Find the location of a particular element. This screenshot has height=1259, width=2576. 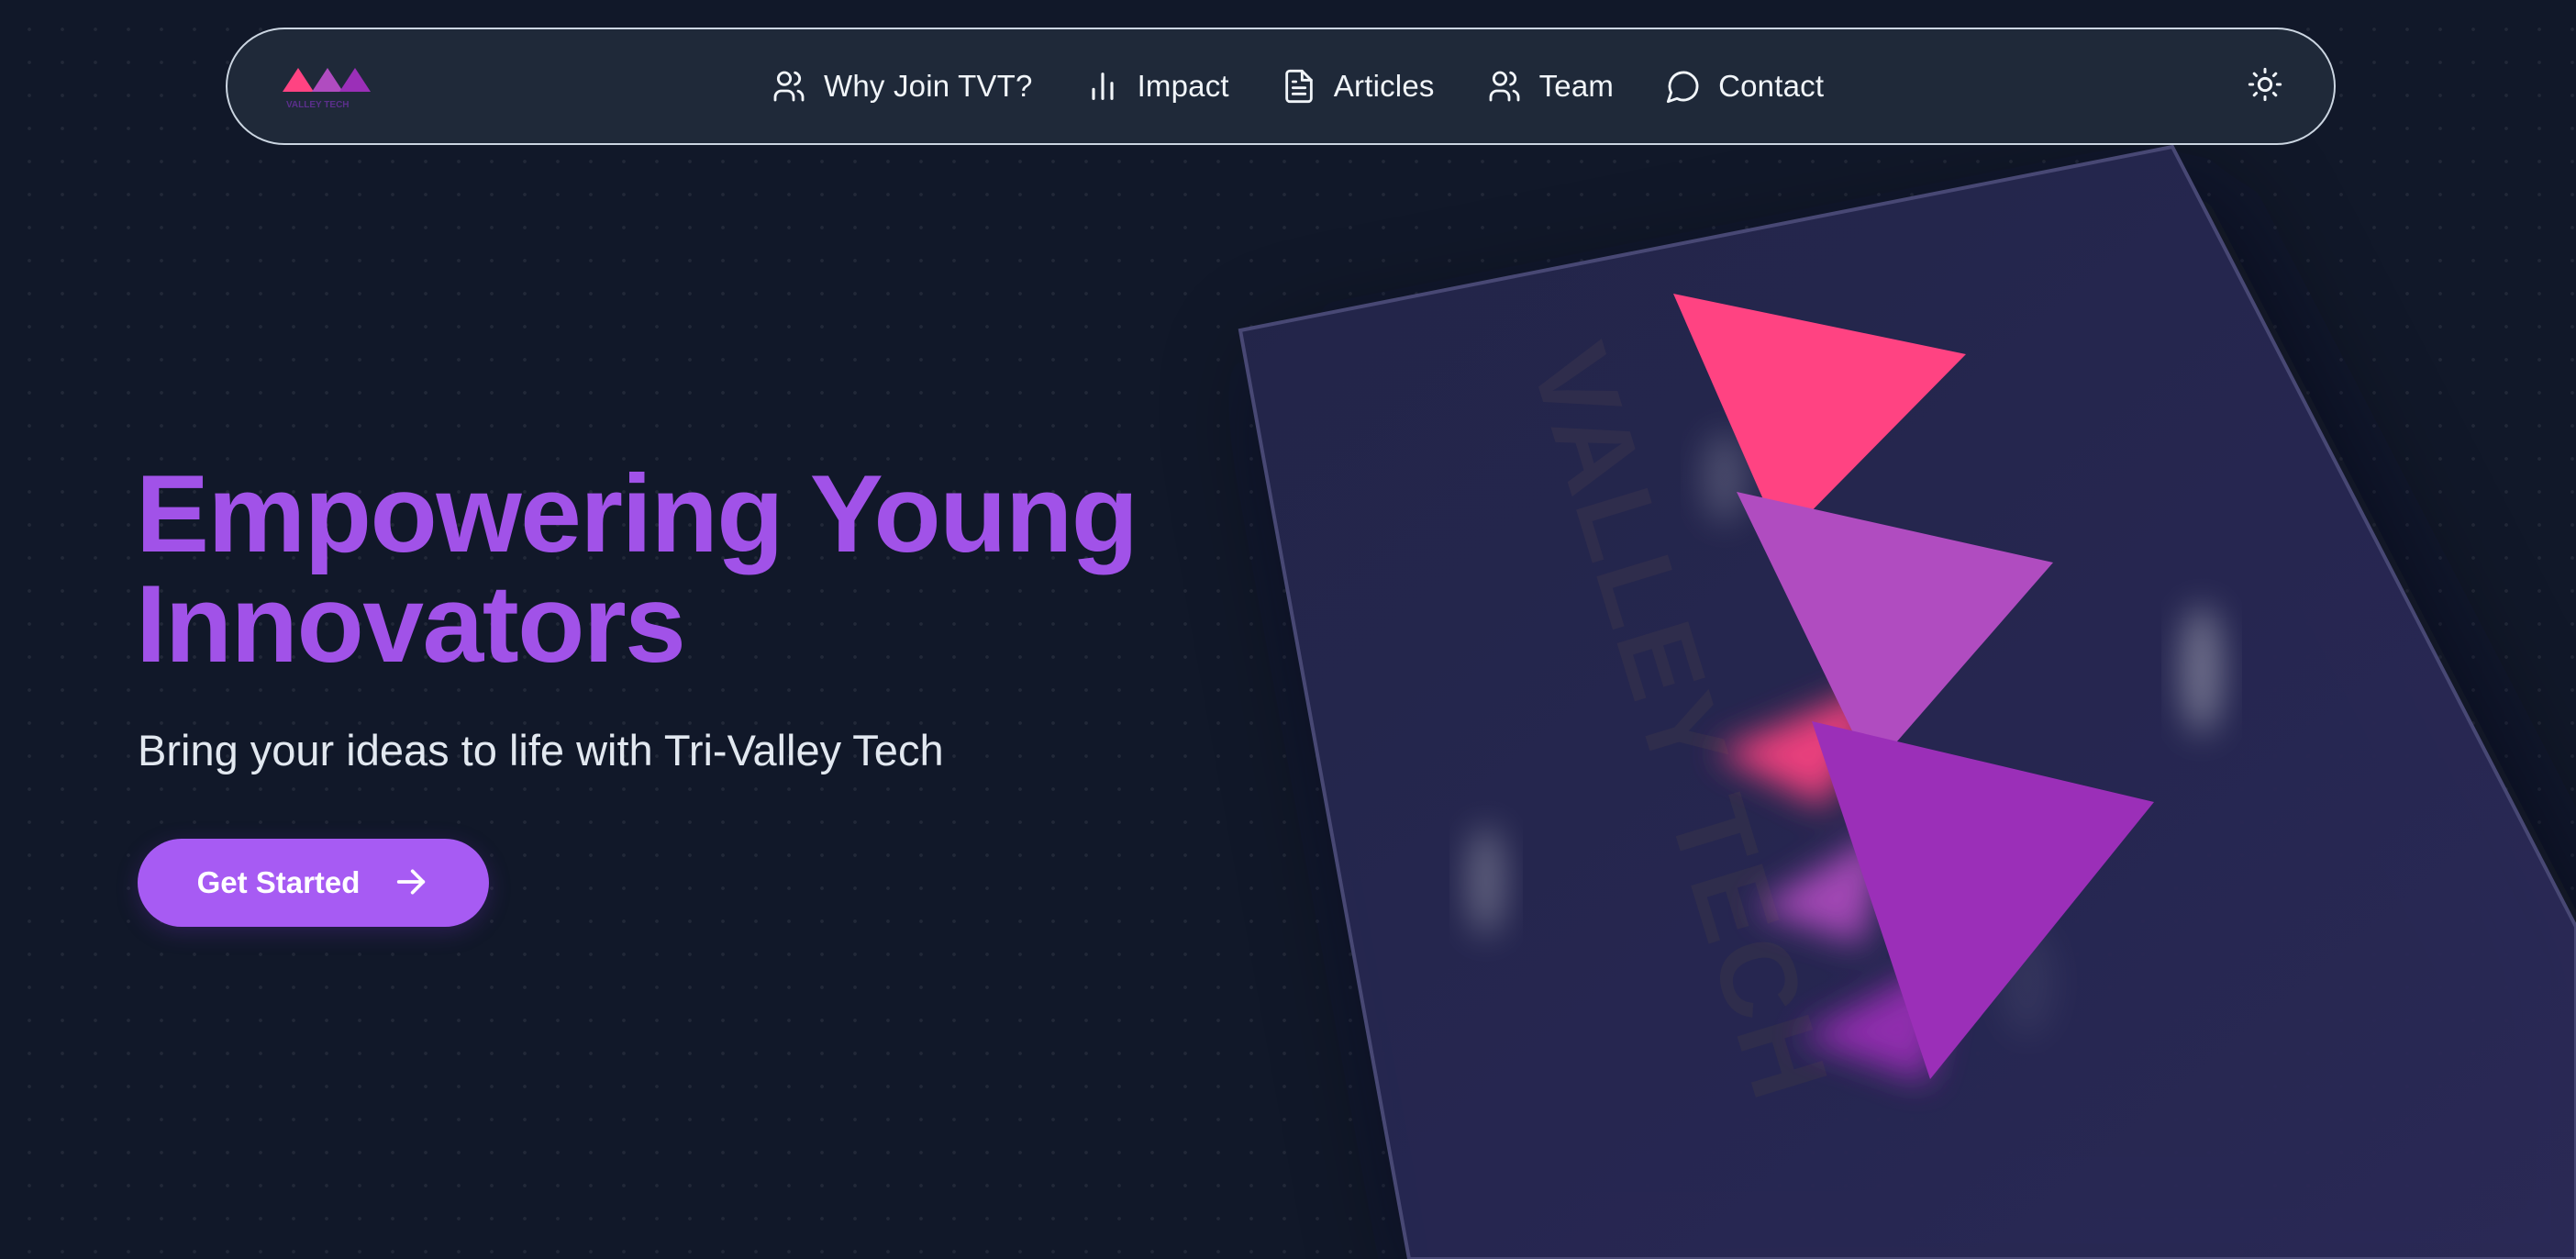

hero-title-line-2: Innovators is located at coordinates (411, 624).